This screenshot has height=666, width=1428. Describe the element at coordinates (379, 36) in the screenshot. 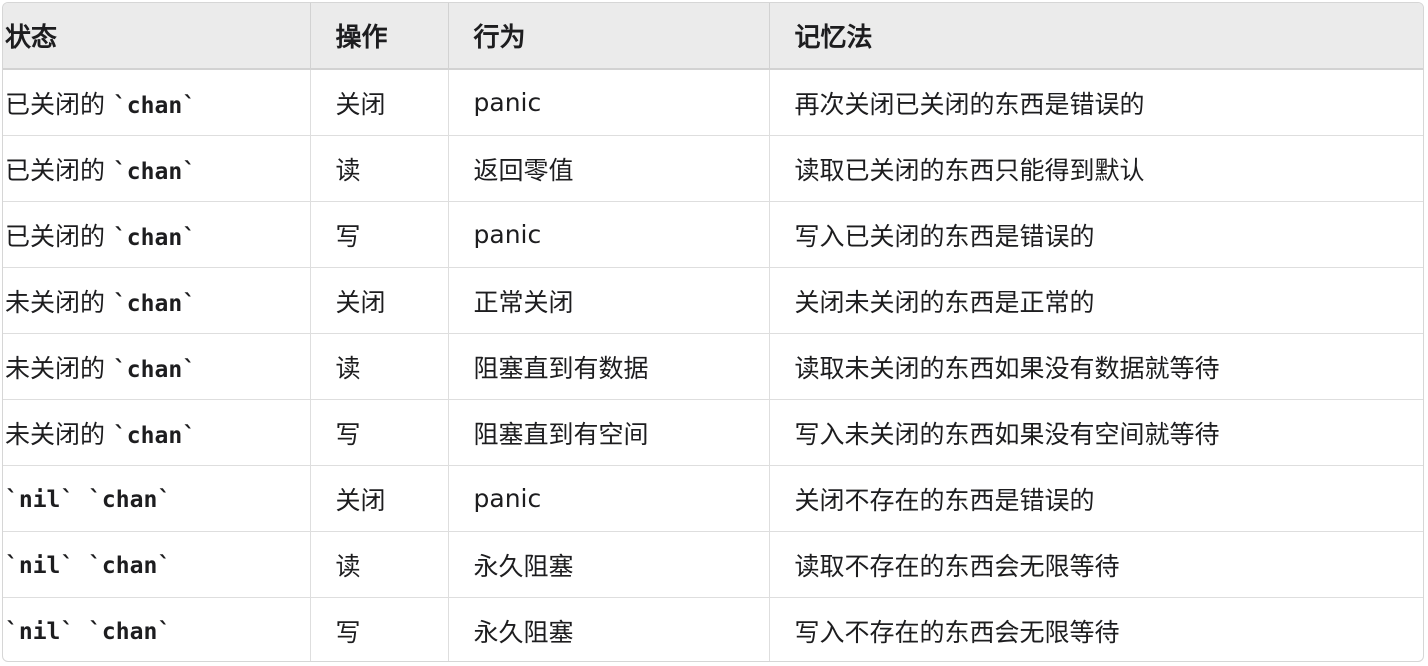

I see `header-operation: 操作` at that location.